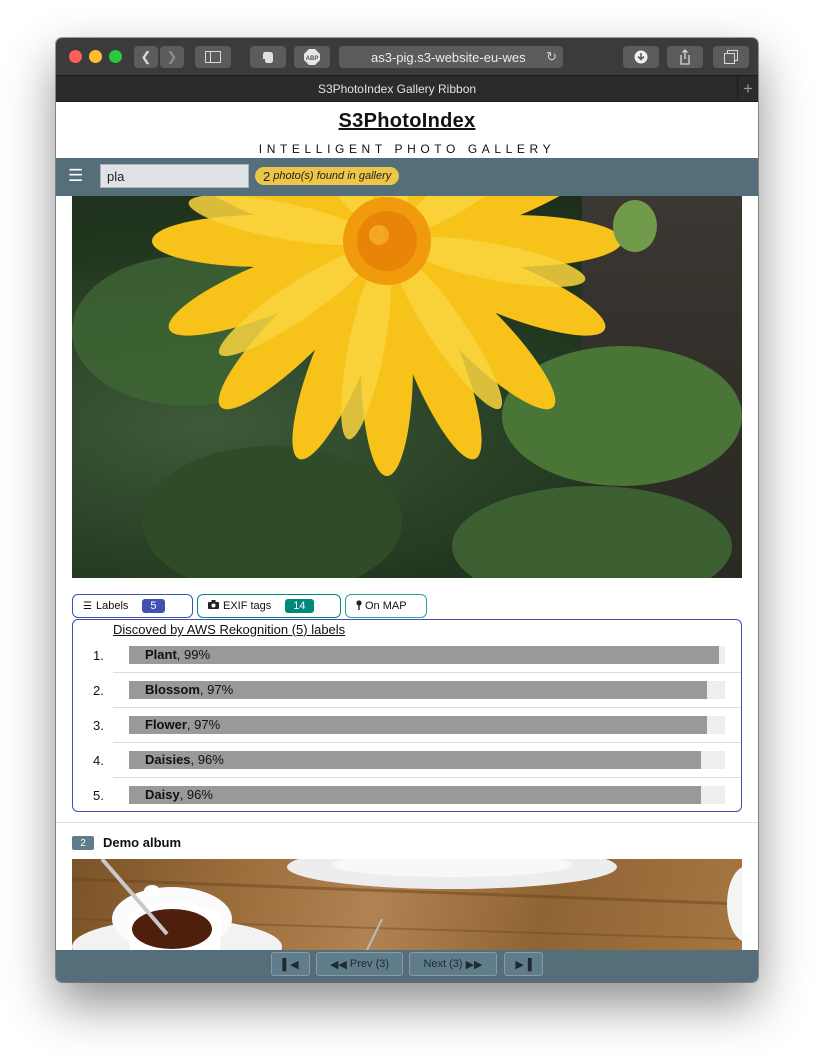 The image size is (814, 1056). I want to click on reload-icon: ↻, so click(551, 57).